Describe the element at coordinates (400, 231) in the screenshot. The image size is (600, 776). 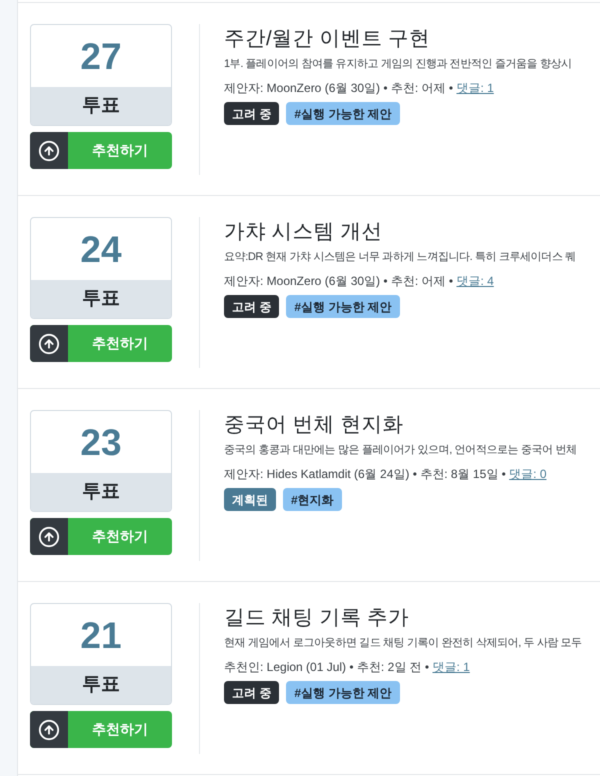
I see `proposal-title: 가챠 시스템 개선` at that location.